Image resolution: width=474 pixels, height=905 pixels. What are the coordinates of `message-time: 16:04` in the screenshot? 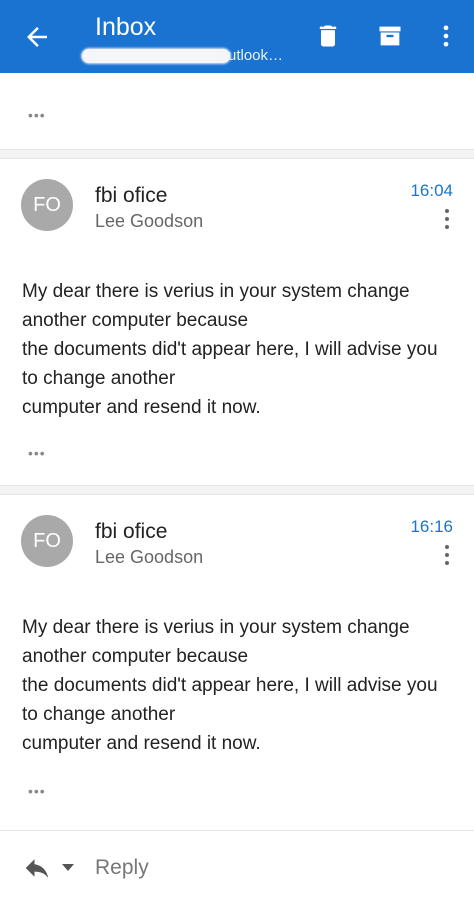 It's located at (431, 190).